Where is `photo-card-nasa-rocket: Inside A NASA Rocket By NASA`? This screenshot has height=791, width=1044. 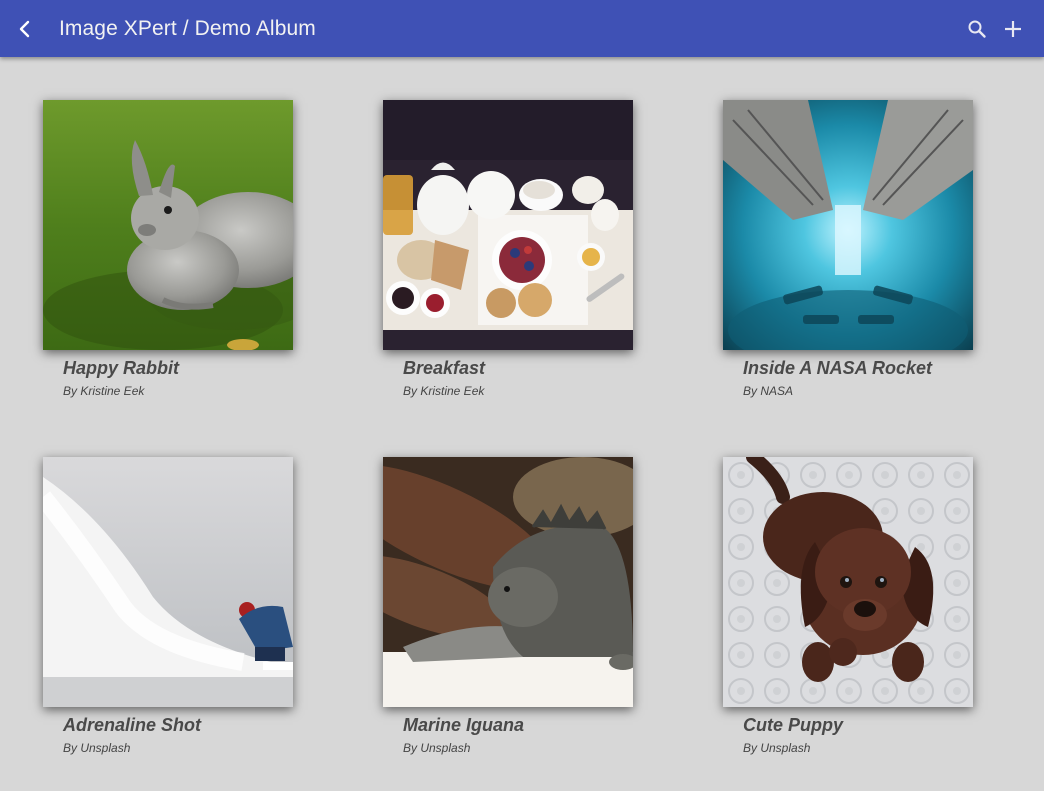 photo-card-nasa-rocket: Inside A NASA Rocket By NASA is located at coordinates (848, 249).